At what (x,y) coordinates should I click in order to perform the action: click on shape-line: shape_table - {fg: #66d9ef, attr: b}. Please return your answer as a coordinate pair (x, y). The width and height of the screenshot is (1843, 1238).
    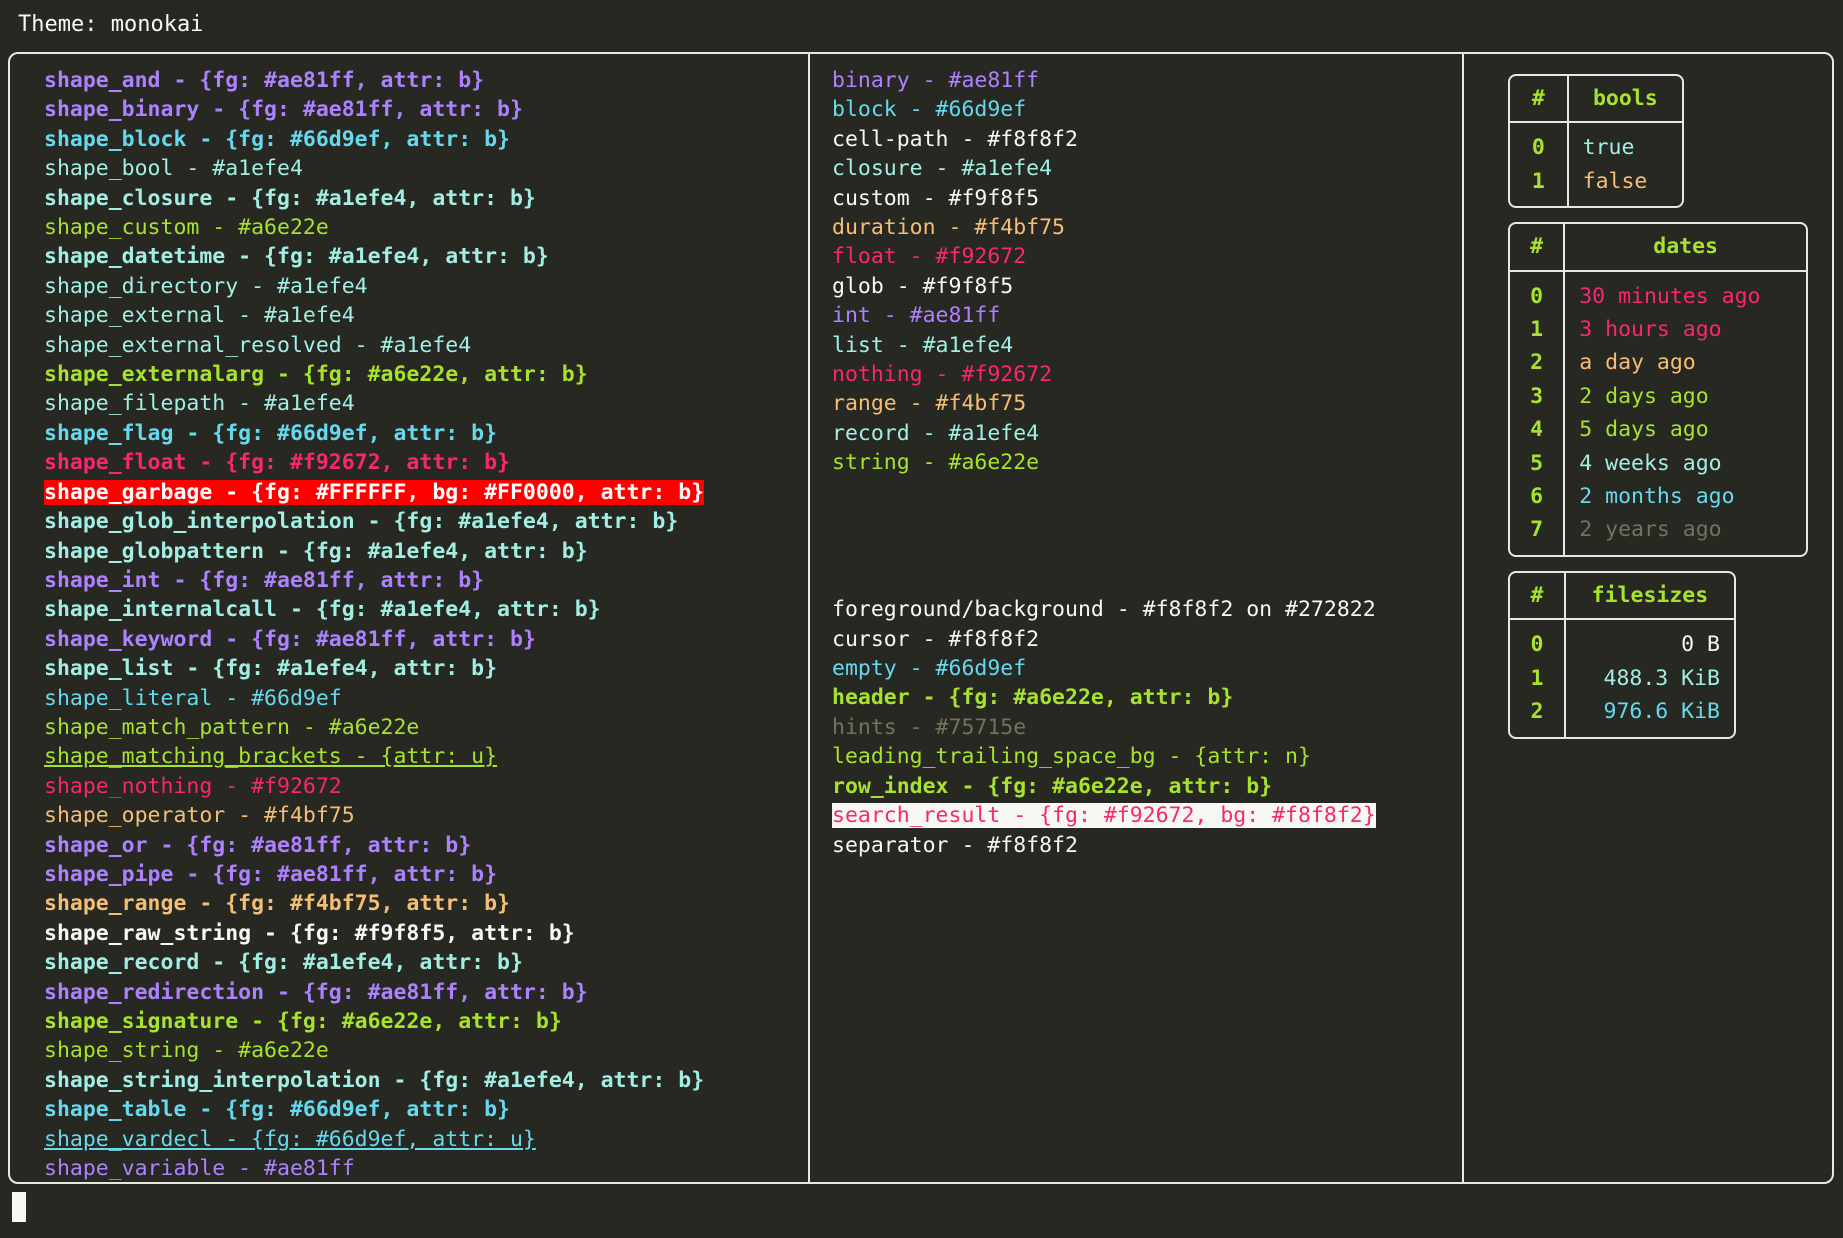
    Looking at the image, I should click on (277, 1110).